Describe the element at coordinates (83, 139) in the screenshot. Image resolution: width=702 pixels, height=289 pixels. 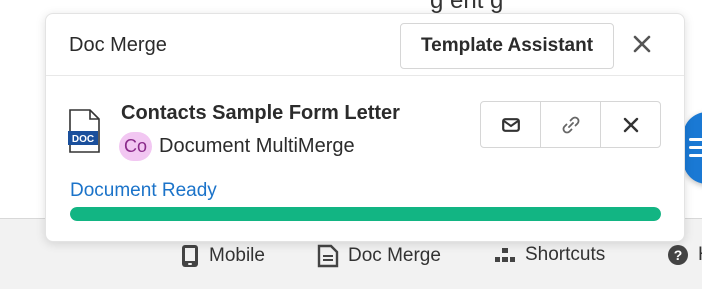
I see `svg-text: DOC` at that location.